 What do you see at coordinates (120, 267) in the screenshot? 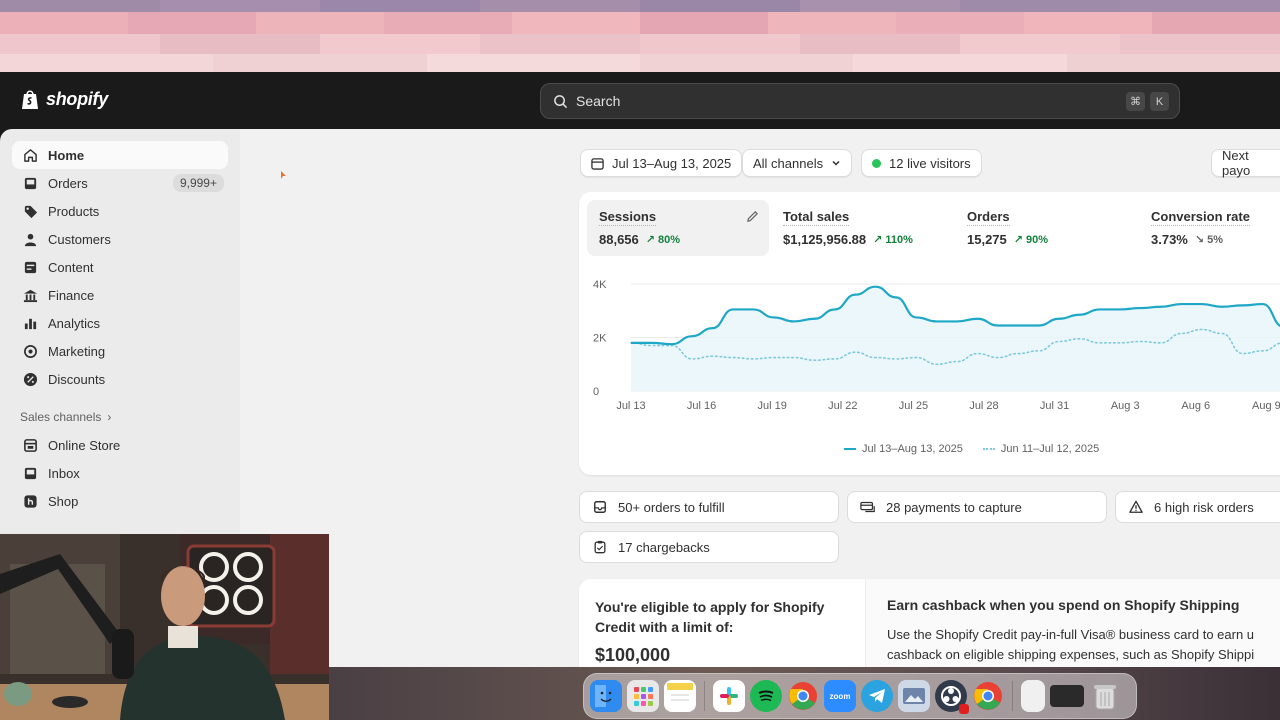
I see `sidebar-item-content: Content` at bounding box center [120, 267].